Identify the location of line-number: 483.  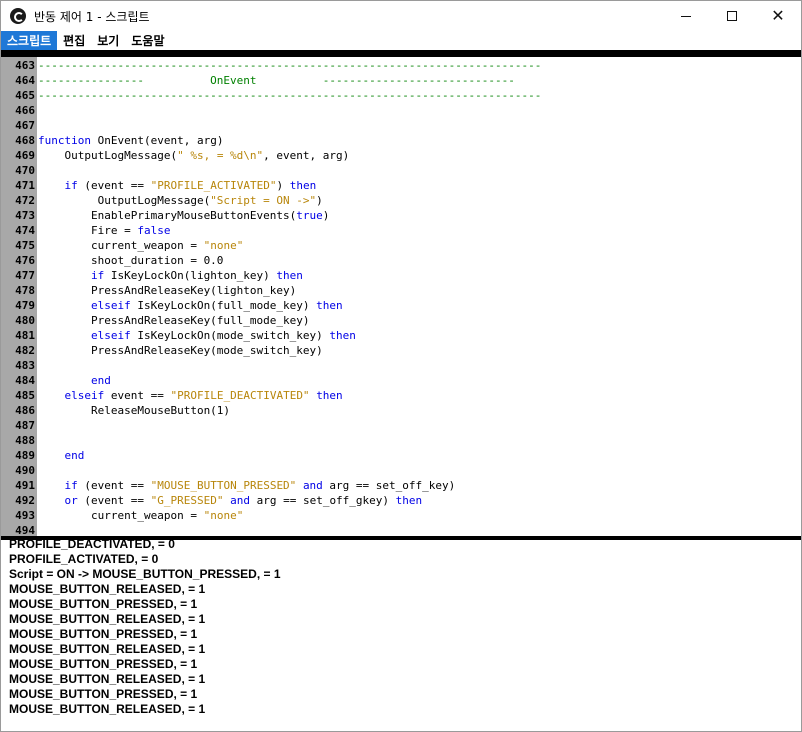
(25, 365).